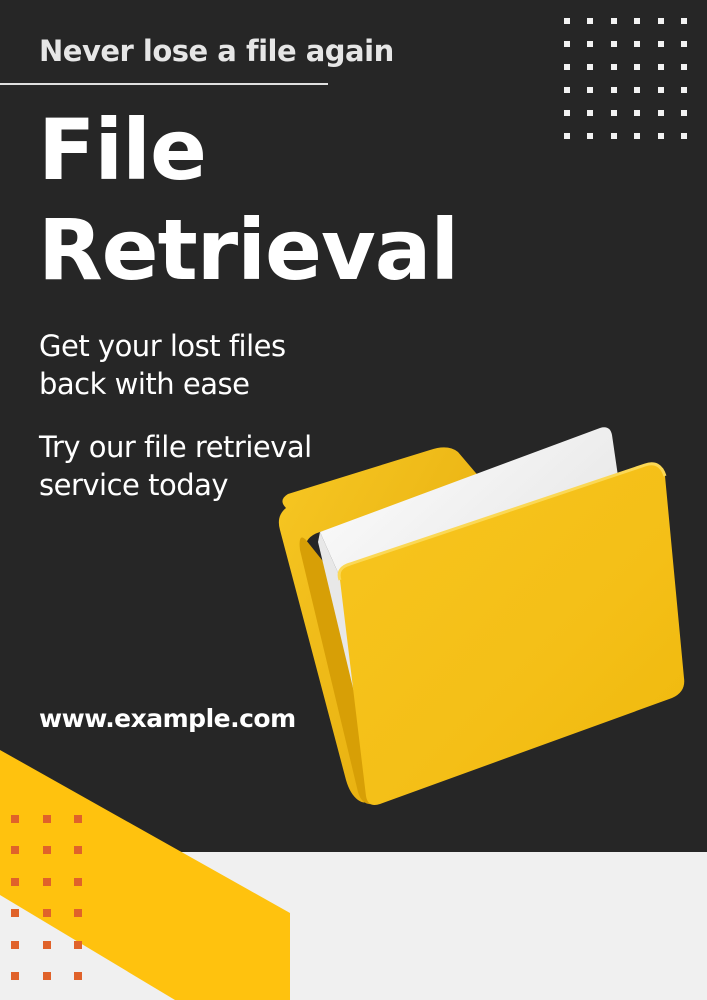 The image size is (707, 1000). I want to click on subtitle-line-2: back with ease, so click(144, 384).